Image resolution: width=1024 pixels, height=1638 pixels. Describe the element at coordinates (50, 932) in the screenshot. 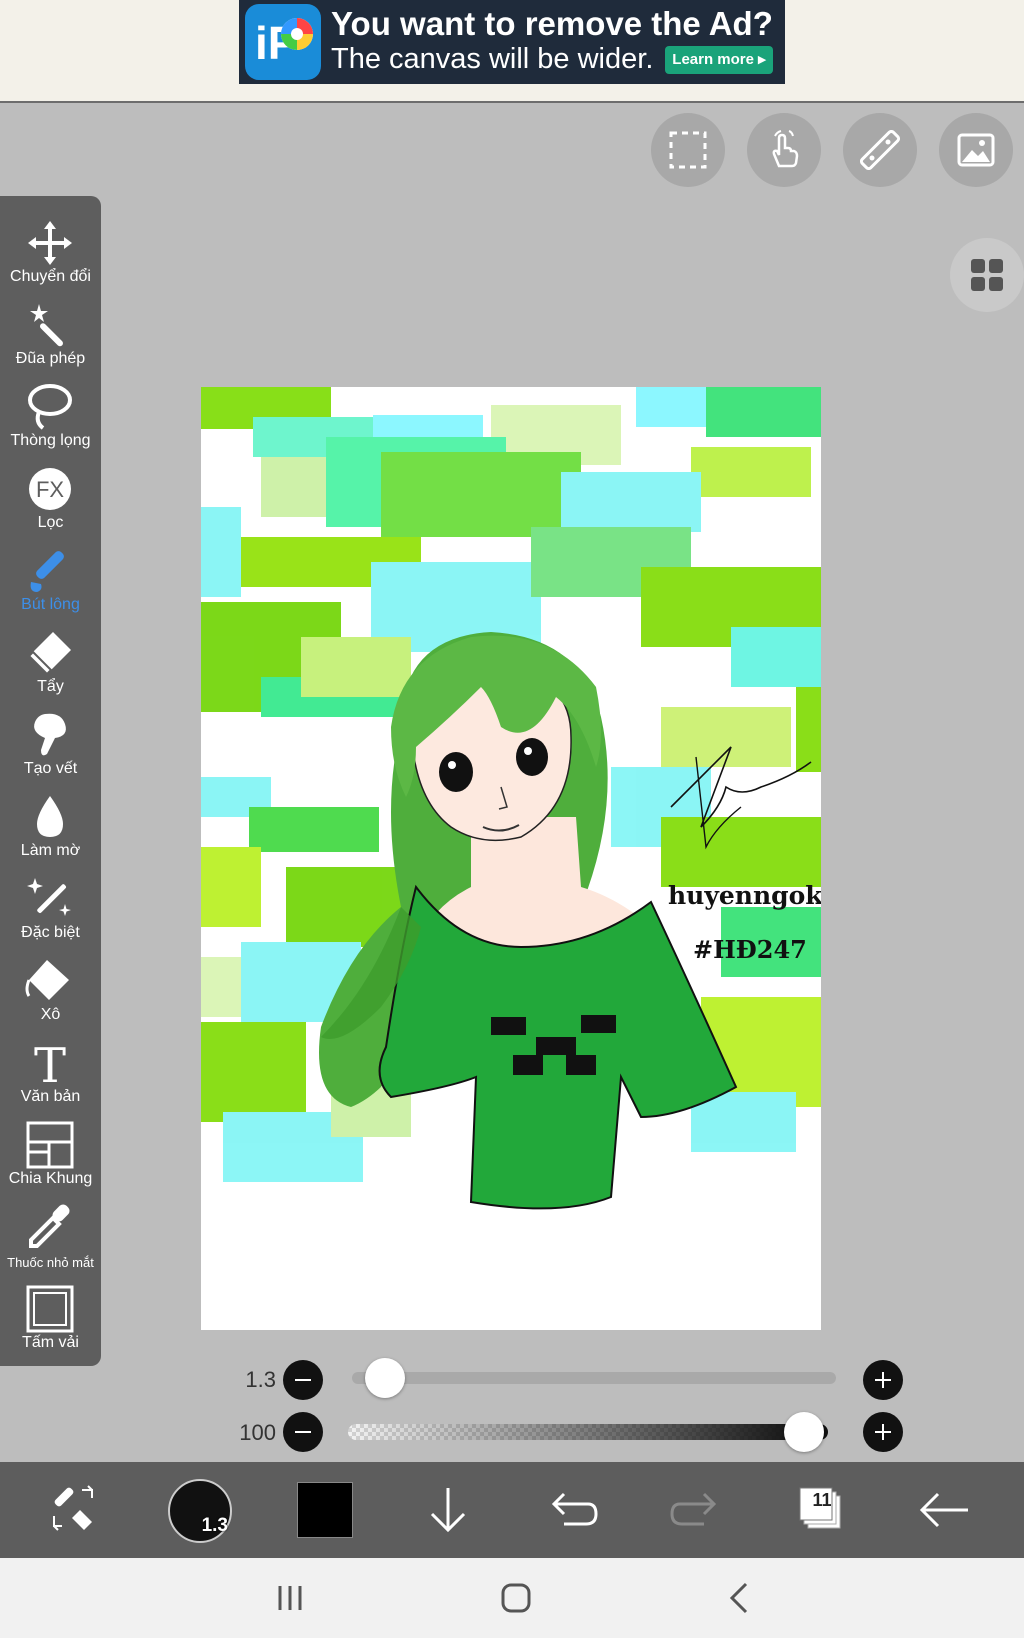

I see `tool-label: Đặc biệt` at that location.